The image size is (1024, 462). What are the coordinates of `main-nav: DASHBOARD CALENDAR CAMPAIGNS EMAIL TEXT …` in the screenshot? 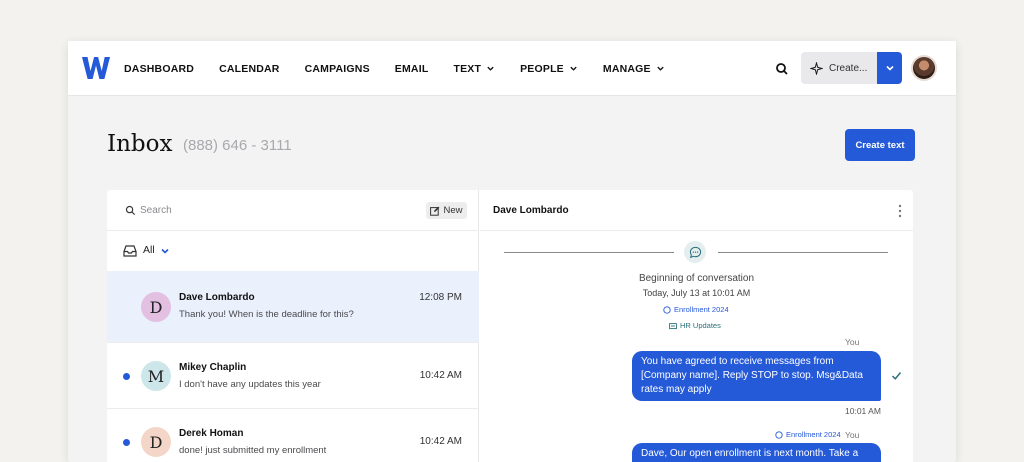 It's located at (407, 68).